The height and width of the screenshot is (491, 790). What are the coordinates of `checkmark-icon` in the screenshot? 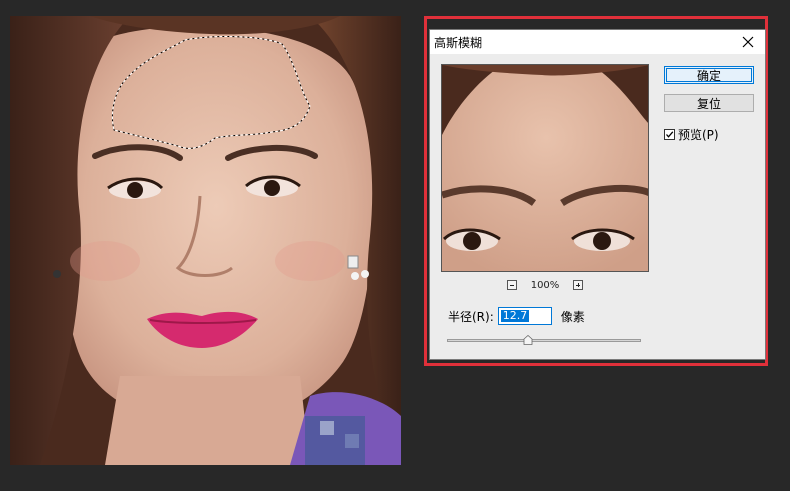 It's located at (670, 134).